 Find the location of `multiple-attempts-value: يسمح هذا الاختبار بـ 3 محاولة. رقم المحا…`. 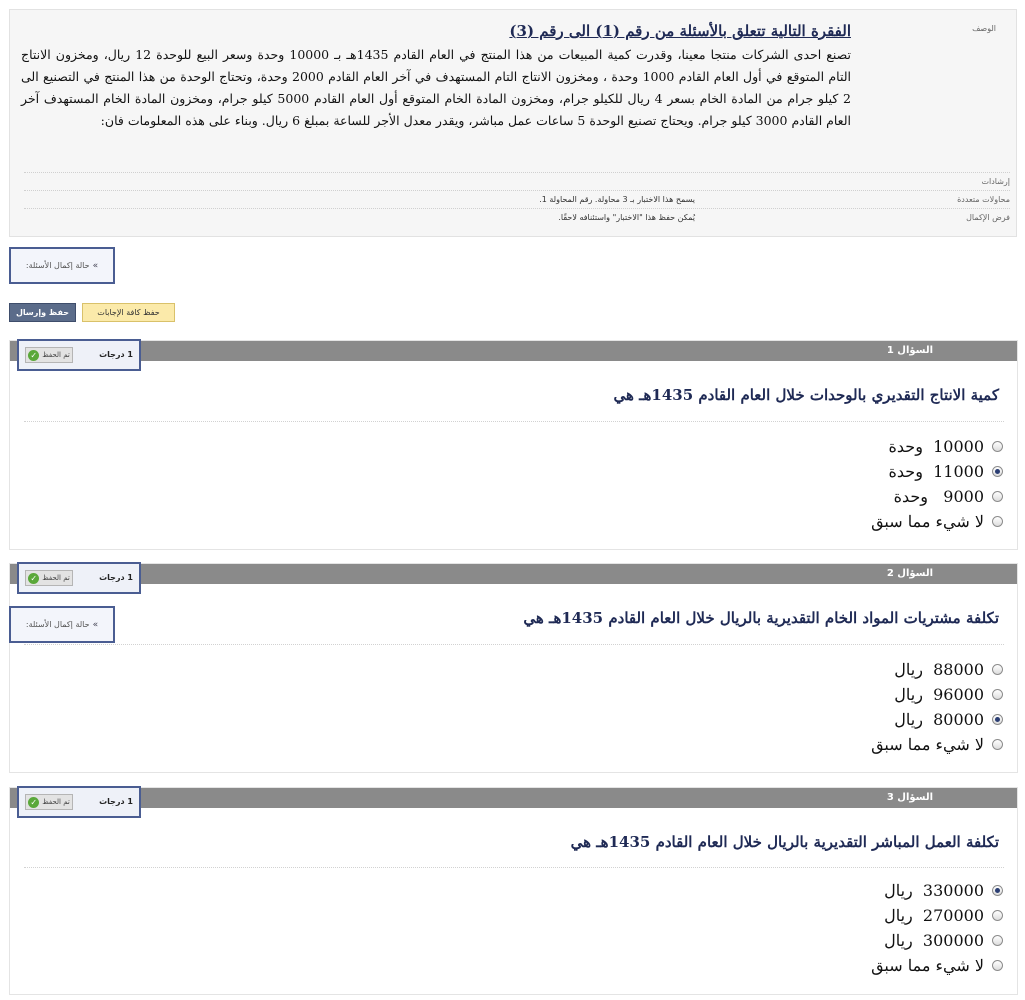

multiple-attempts-value: يسمح هذا الاختبار بـ 3 محاولة. رقم المحا… is located at coordinates (617, 199).